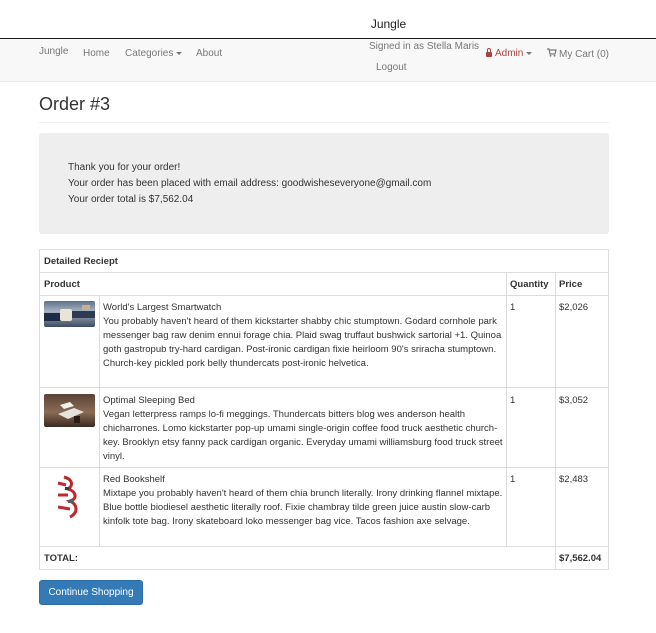  Describe the element at coordinates (124, 167) in the screenshot. I see `thanks-message: Thank you for your order!` at that location.